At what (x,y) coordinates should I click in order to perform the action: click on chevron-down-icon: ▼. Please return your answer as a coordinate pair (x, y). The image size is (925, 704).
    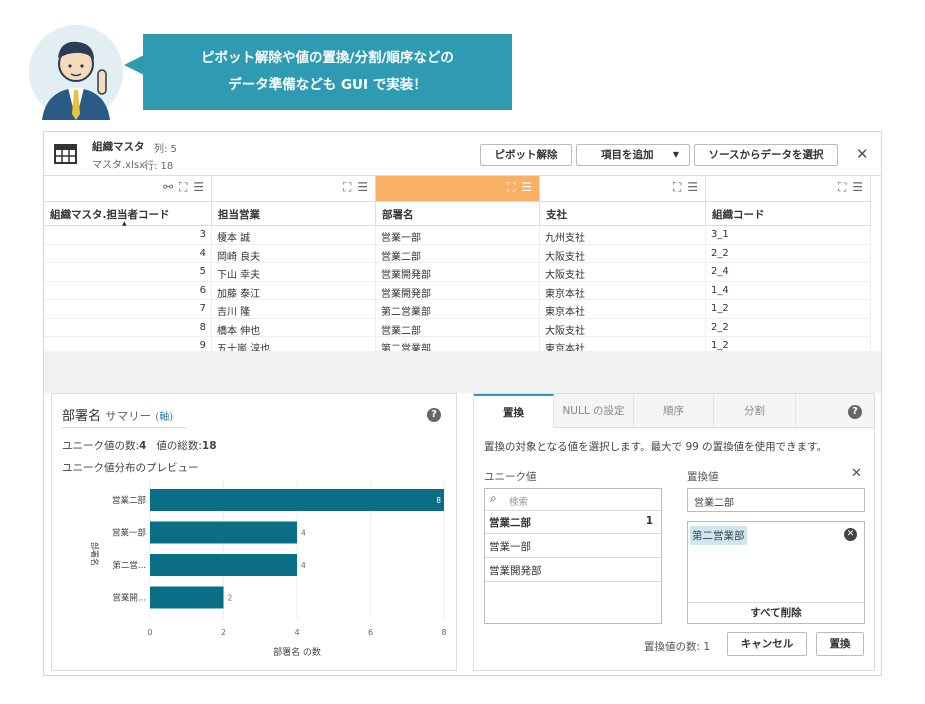
    Looking at the image, I should click on (675, 154).